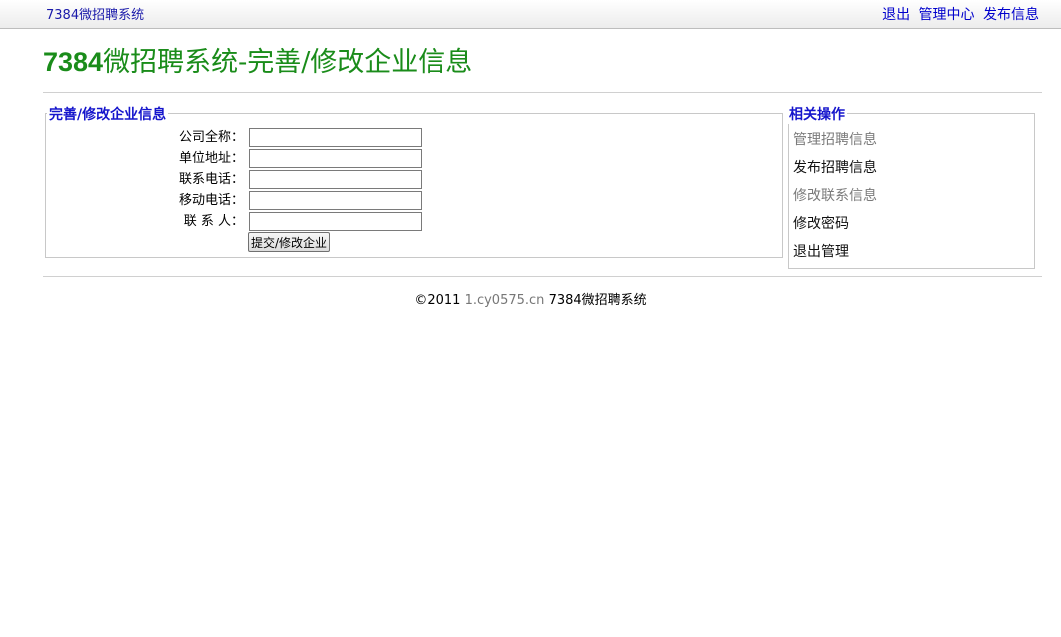 The width and height of the screenshot is (1061, 637). I want to click on company-info-legend: 完善/修改企业信息, so click(108, 114).